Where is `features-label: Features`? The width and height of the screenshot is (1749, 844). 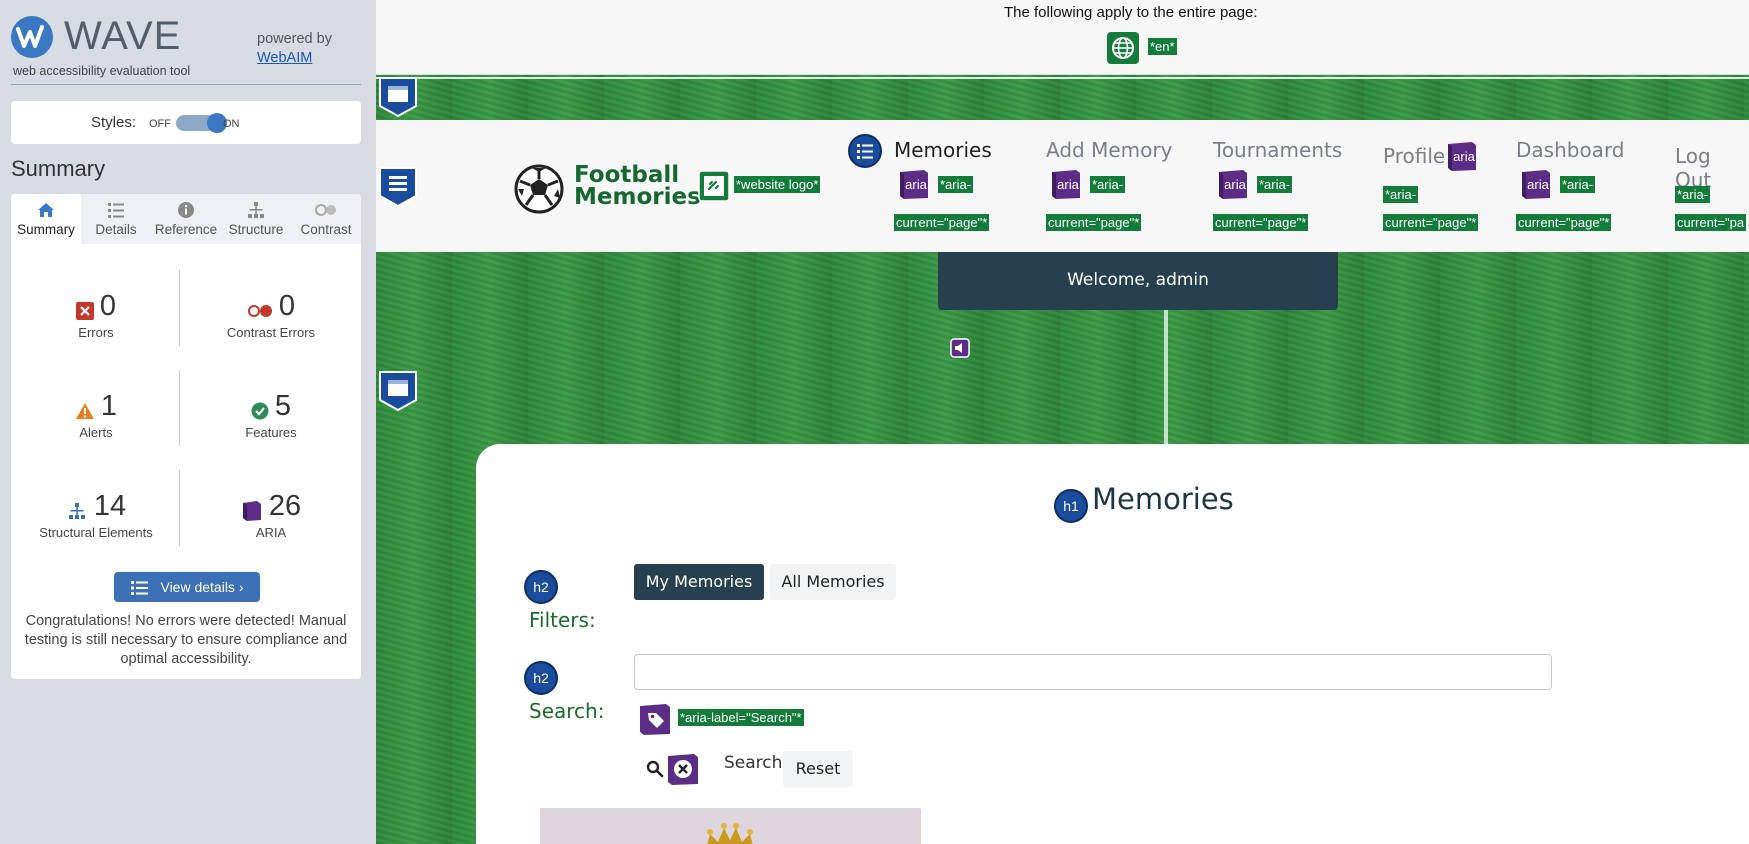 features-label: Features is located at coordinates (271, 432).